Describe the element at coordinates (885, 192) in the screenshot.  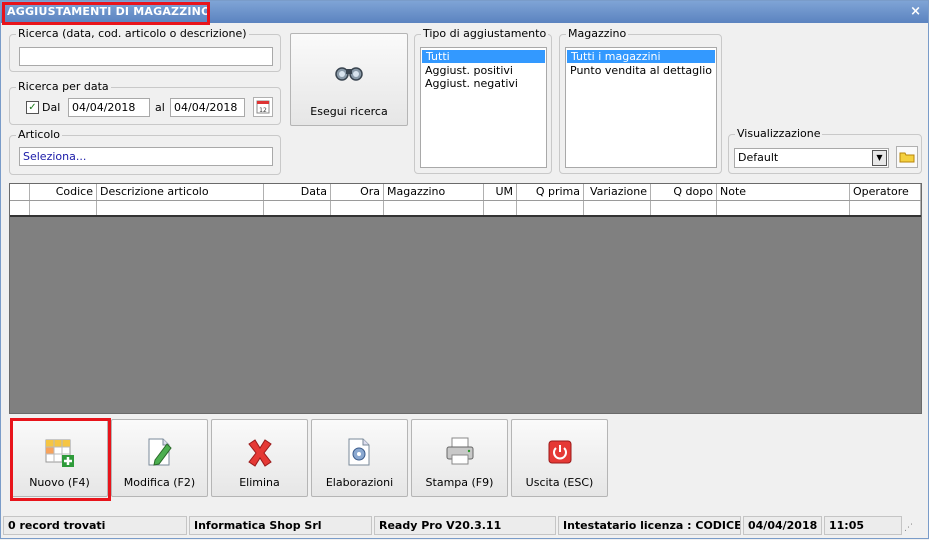
I see `col-operatore: Operatore` at that location.